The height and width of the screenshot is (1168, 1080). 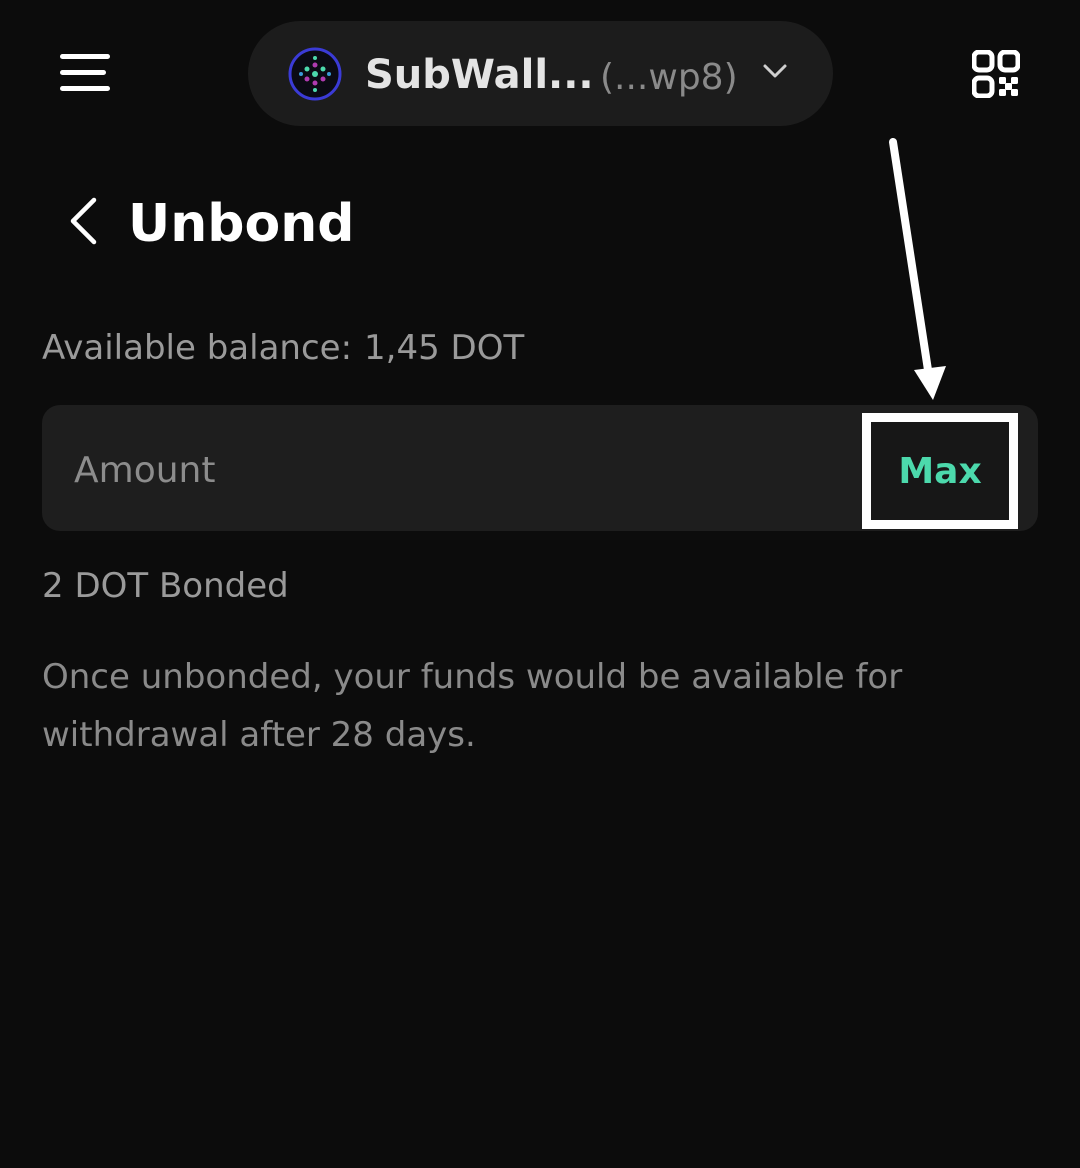 What do you see at coordinates (940, 471) in the screenshot?
I see `max-button: Max` at bounding box center [940, 471].